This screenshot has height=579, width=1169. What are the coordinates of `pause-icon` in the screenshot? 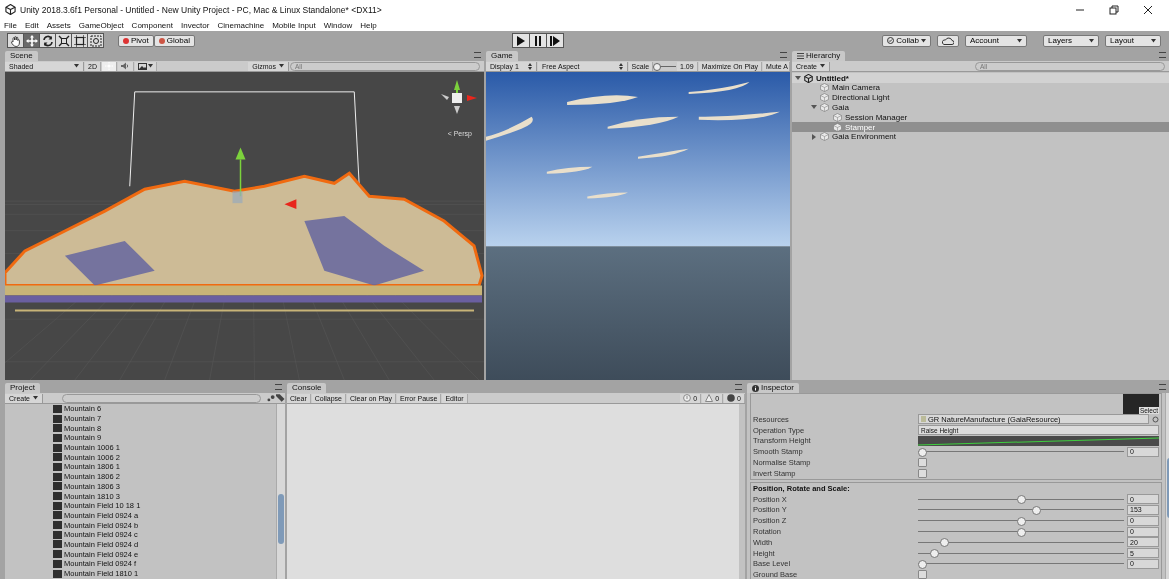 It's located at (538, 40).